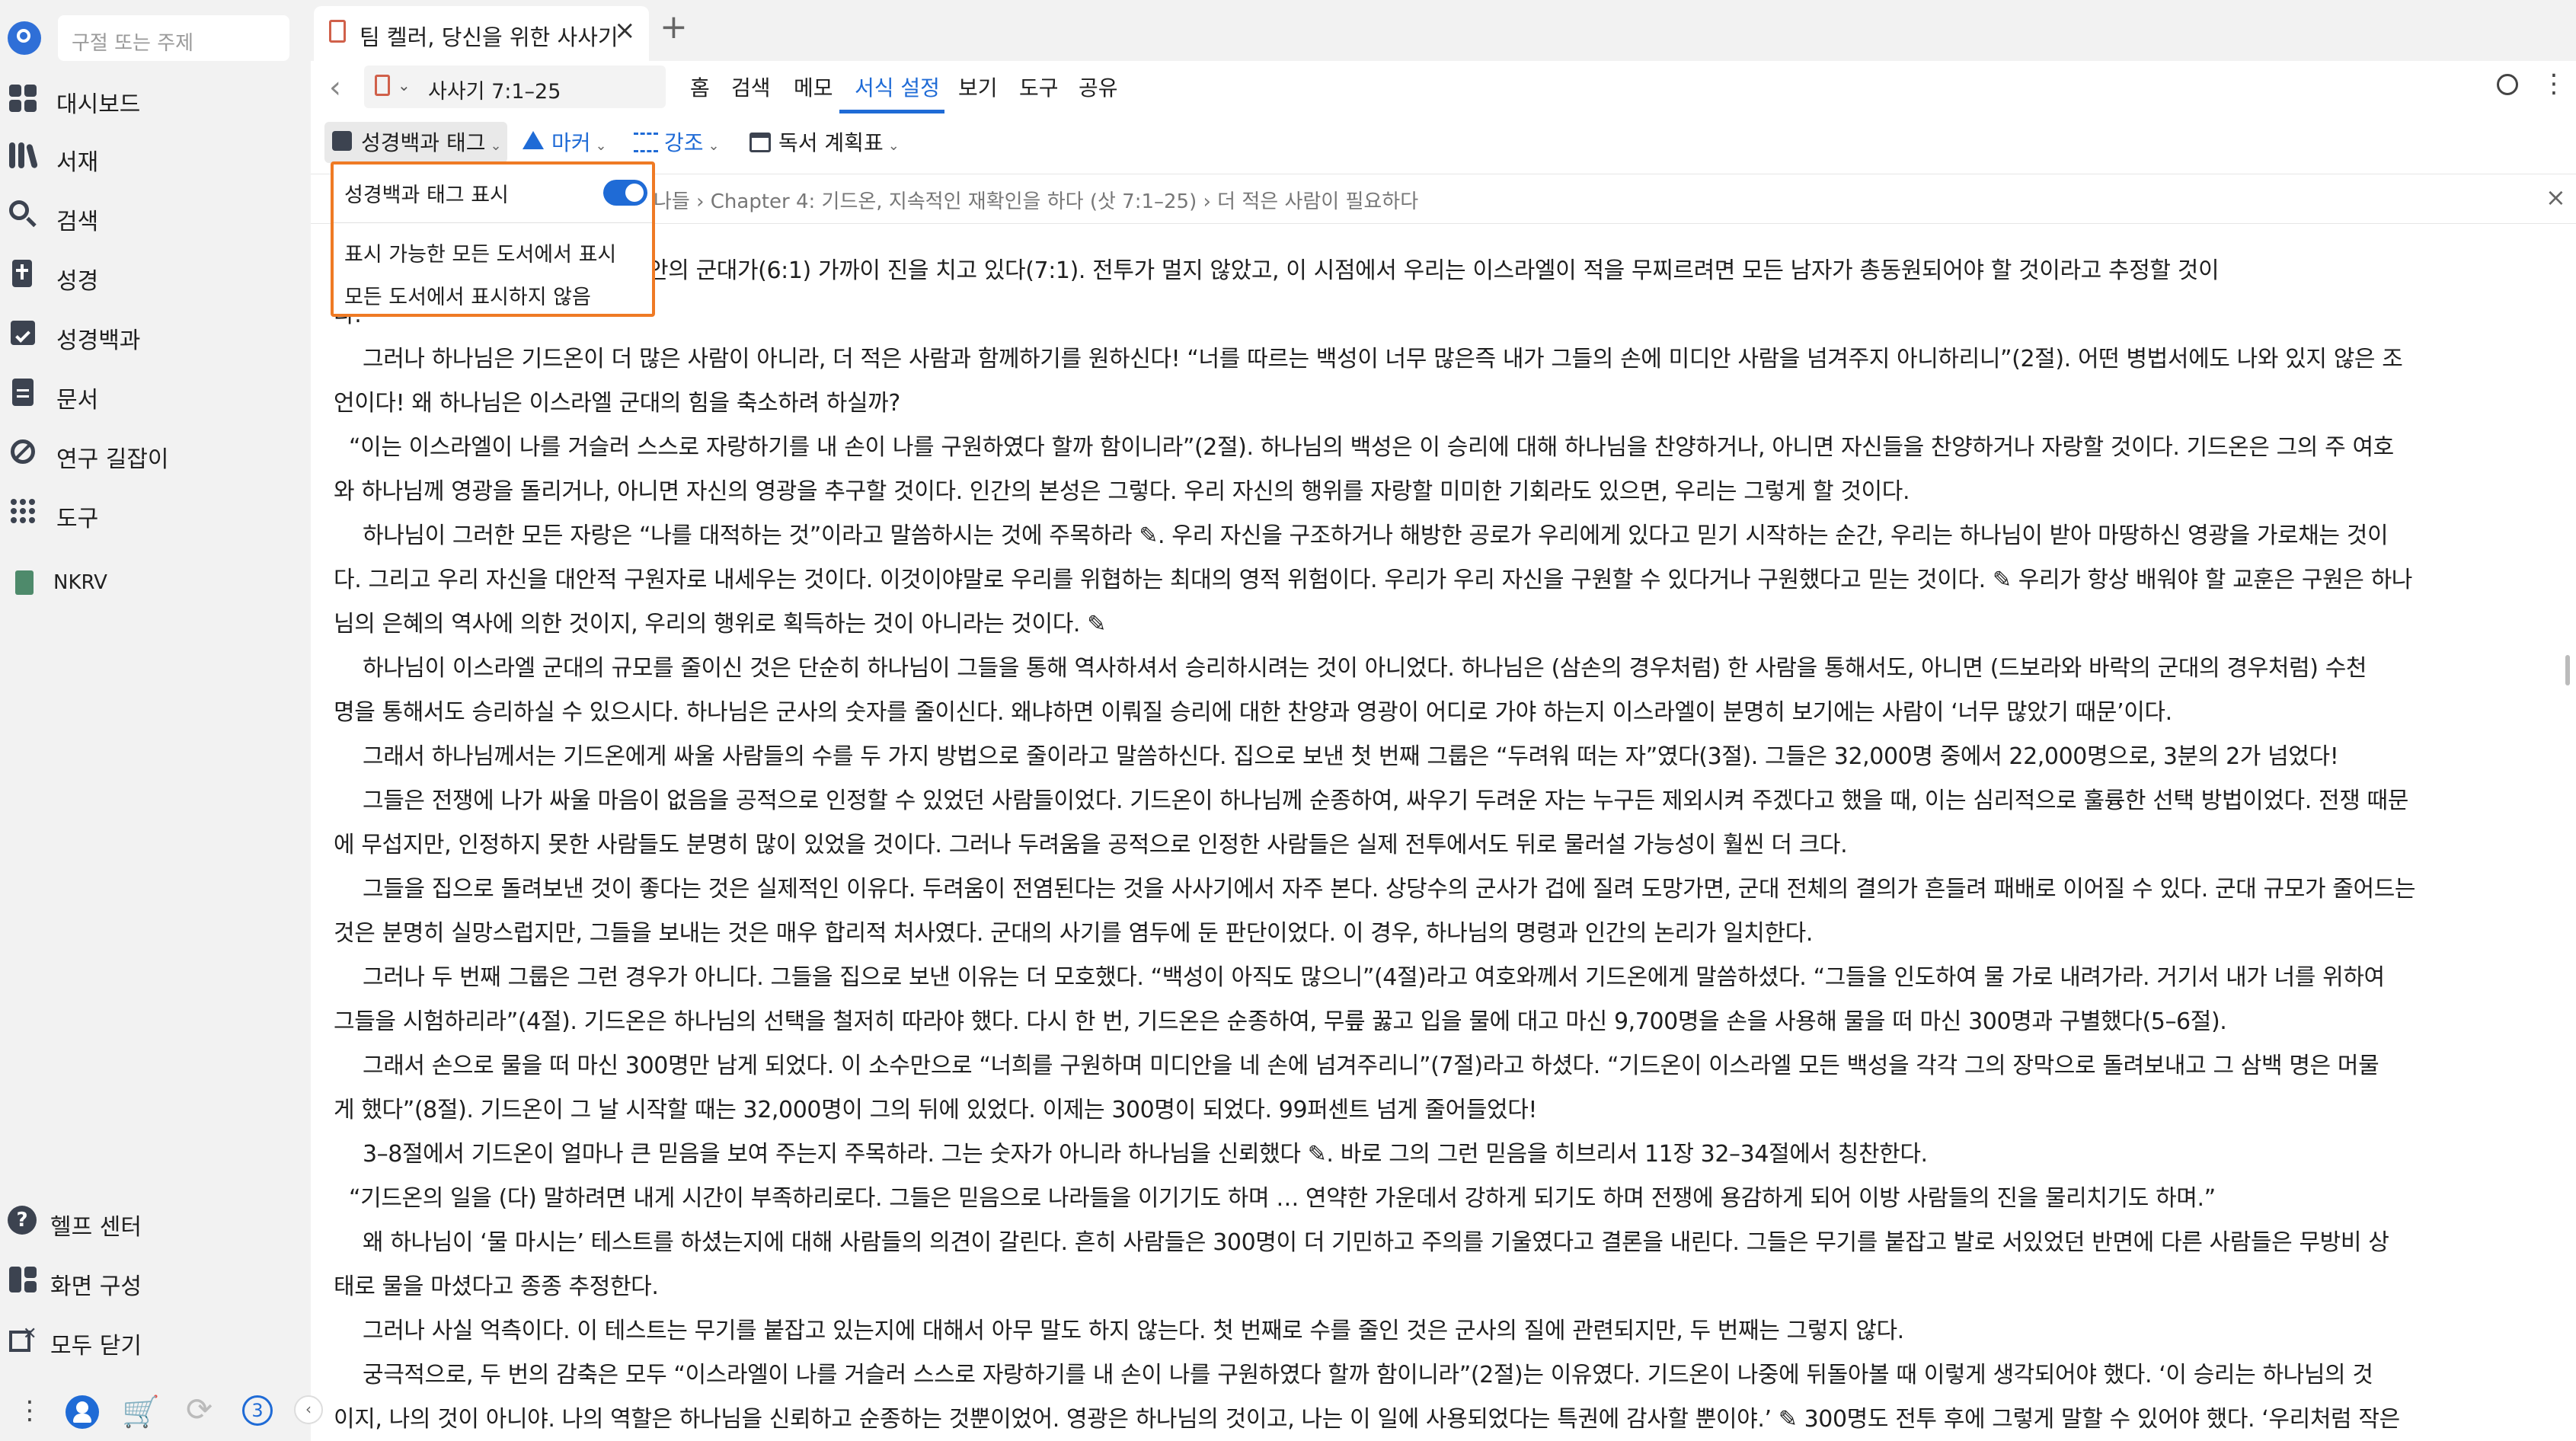 This screenshot has width=2576, height=1441. Describe the element at coordinates (480, 252) in the screenshot. I see `option-show-all-books: 표시 가능한 모든 도서에서 표시` at that location.